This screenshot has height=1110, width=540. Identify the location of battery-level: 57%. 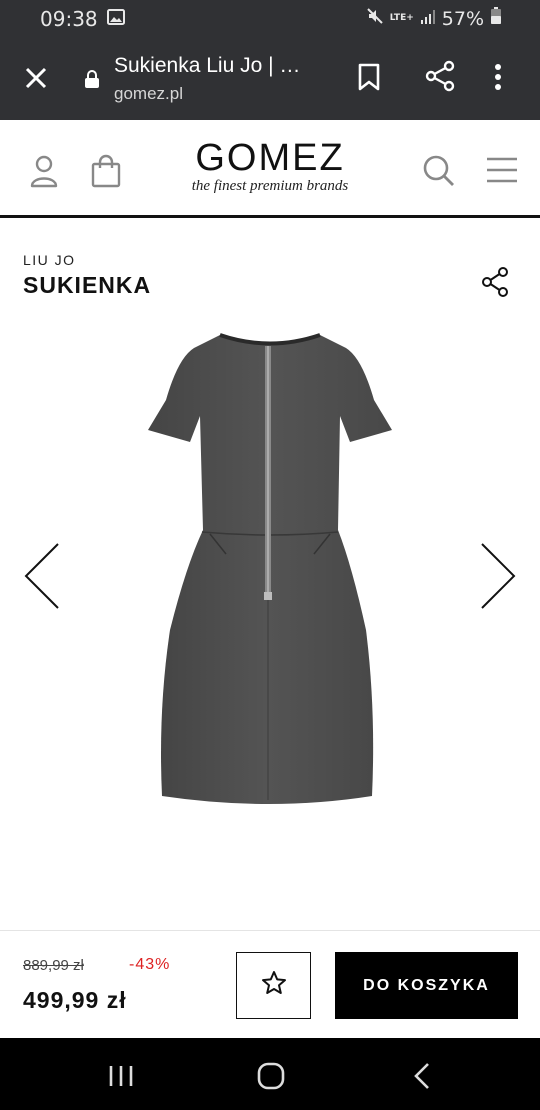
(462, 18).